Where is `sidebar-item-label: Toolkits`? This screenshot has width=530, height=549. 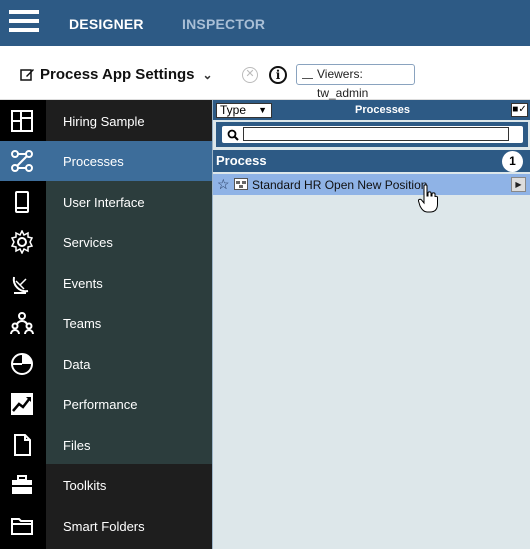 sidebar-item-label: Toolkits is located at coordinates (85, 485).